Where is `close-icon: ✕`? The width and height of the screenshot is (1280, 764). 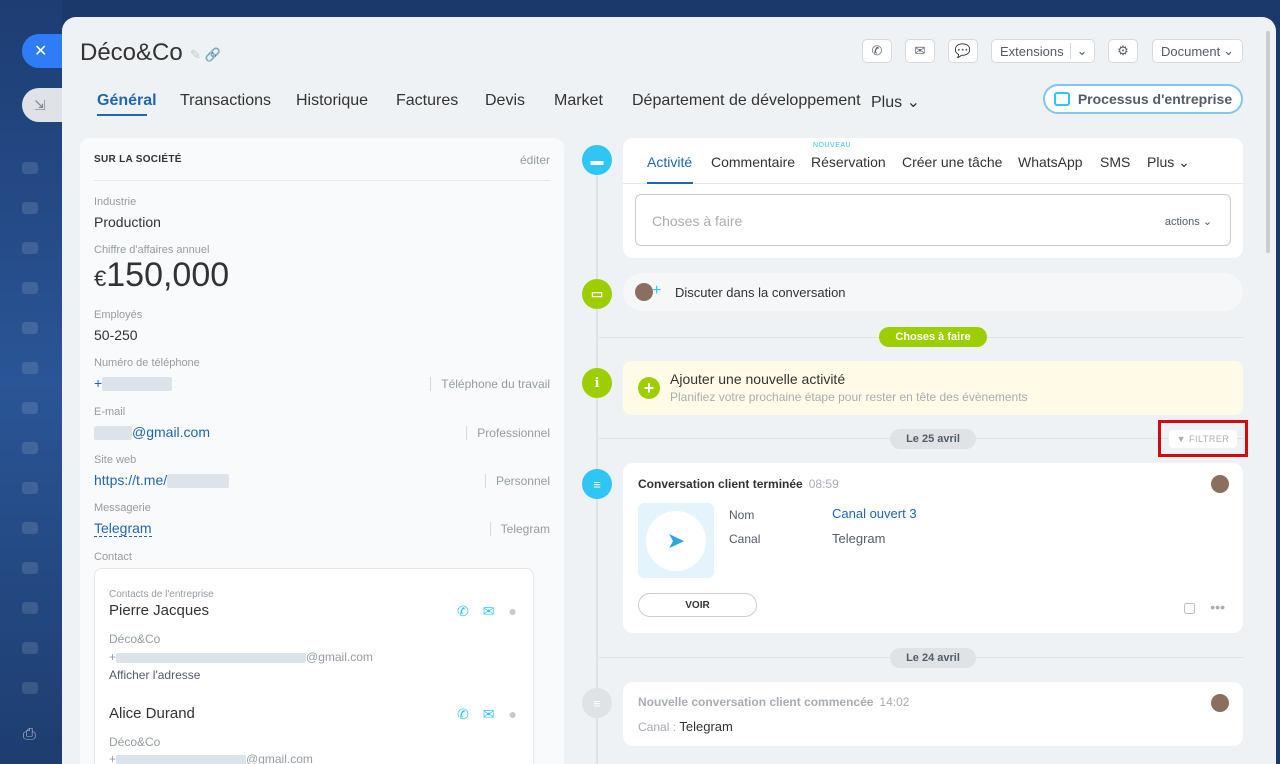
close-icon: ✕ is located at coordinates (42, 51).